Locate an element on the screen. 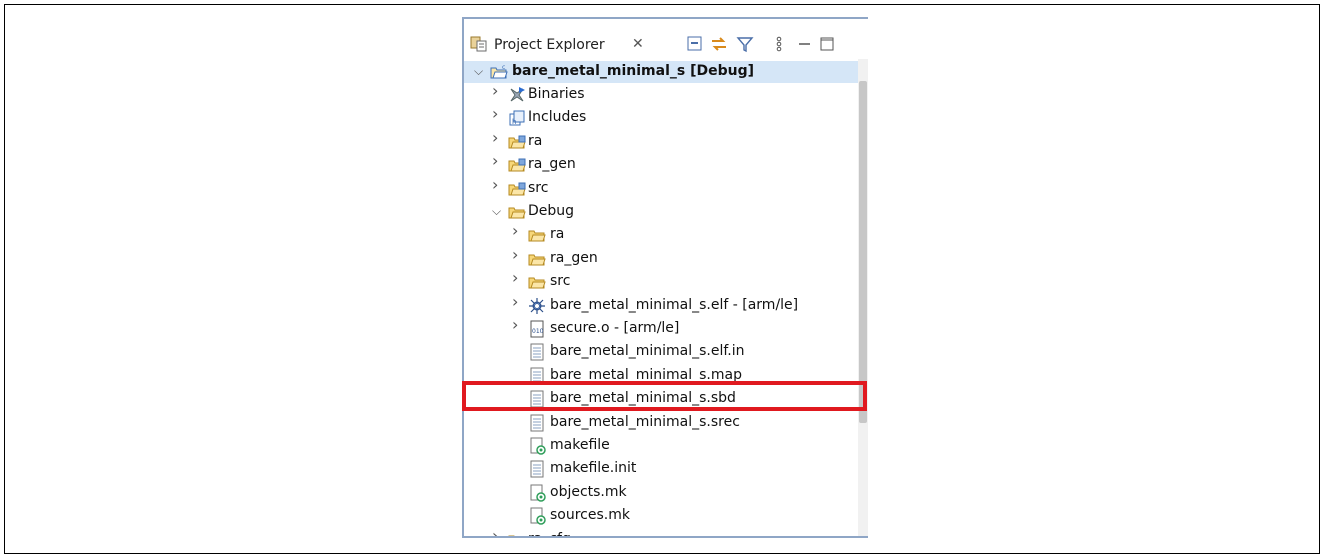 This screenshot has width=1326, height=556. tree-item-label: makefile is located at coordinates (580, 445).